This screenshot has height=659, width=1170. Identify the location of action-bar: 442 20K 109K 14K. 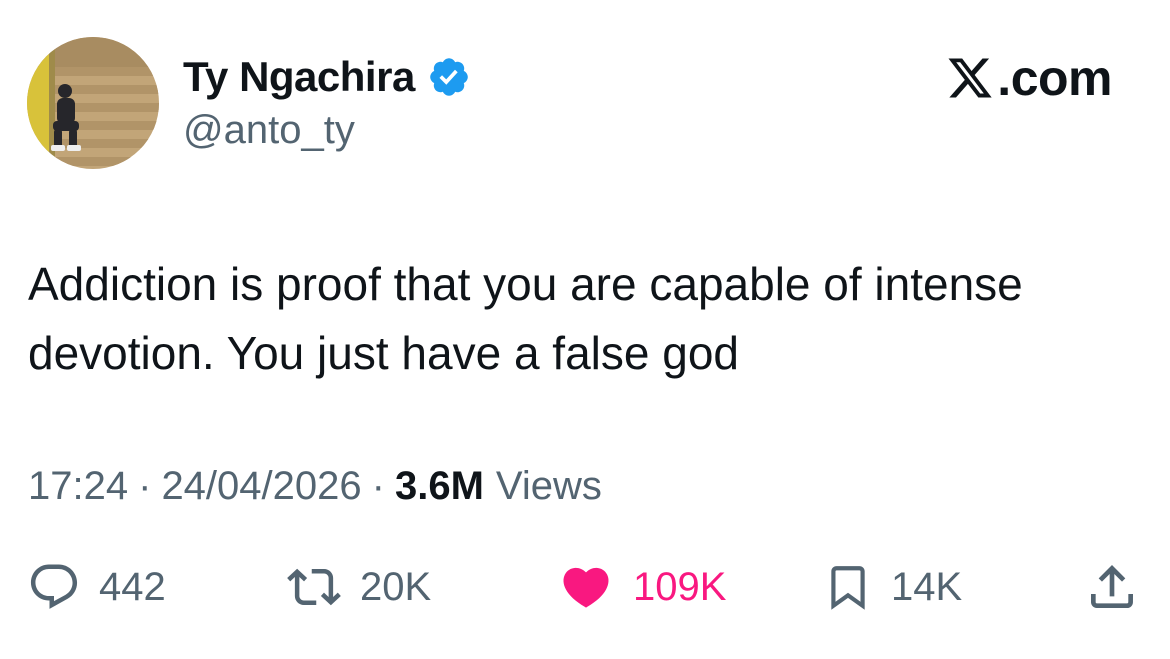
(585, 587).